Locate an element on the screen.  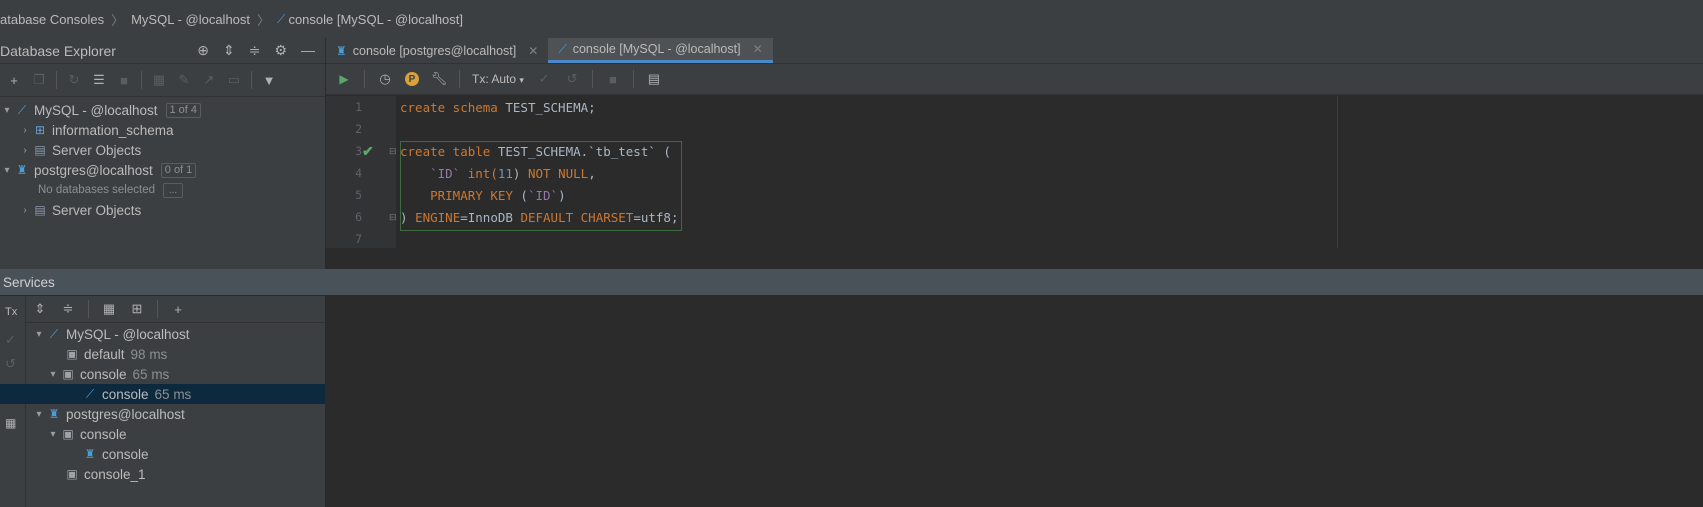
tree-node-information-schema: › ⊞ information_schema is located at coordinates (162, 130).